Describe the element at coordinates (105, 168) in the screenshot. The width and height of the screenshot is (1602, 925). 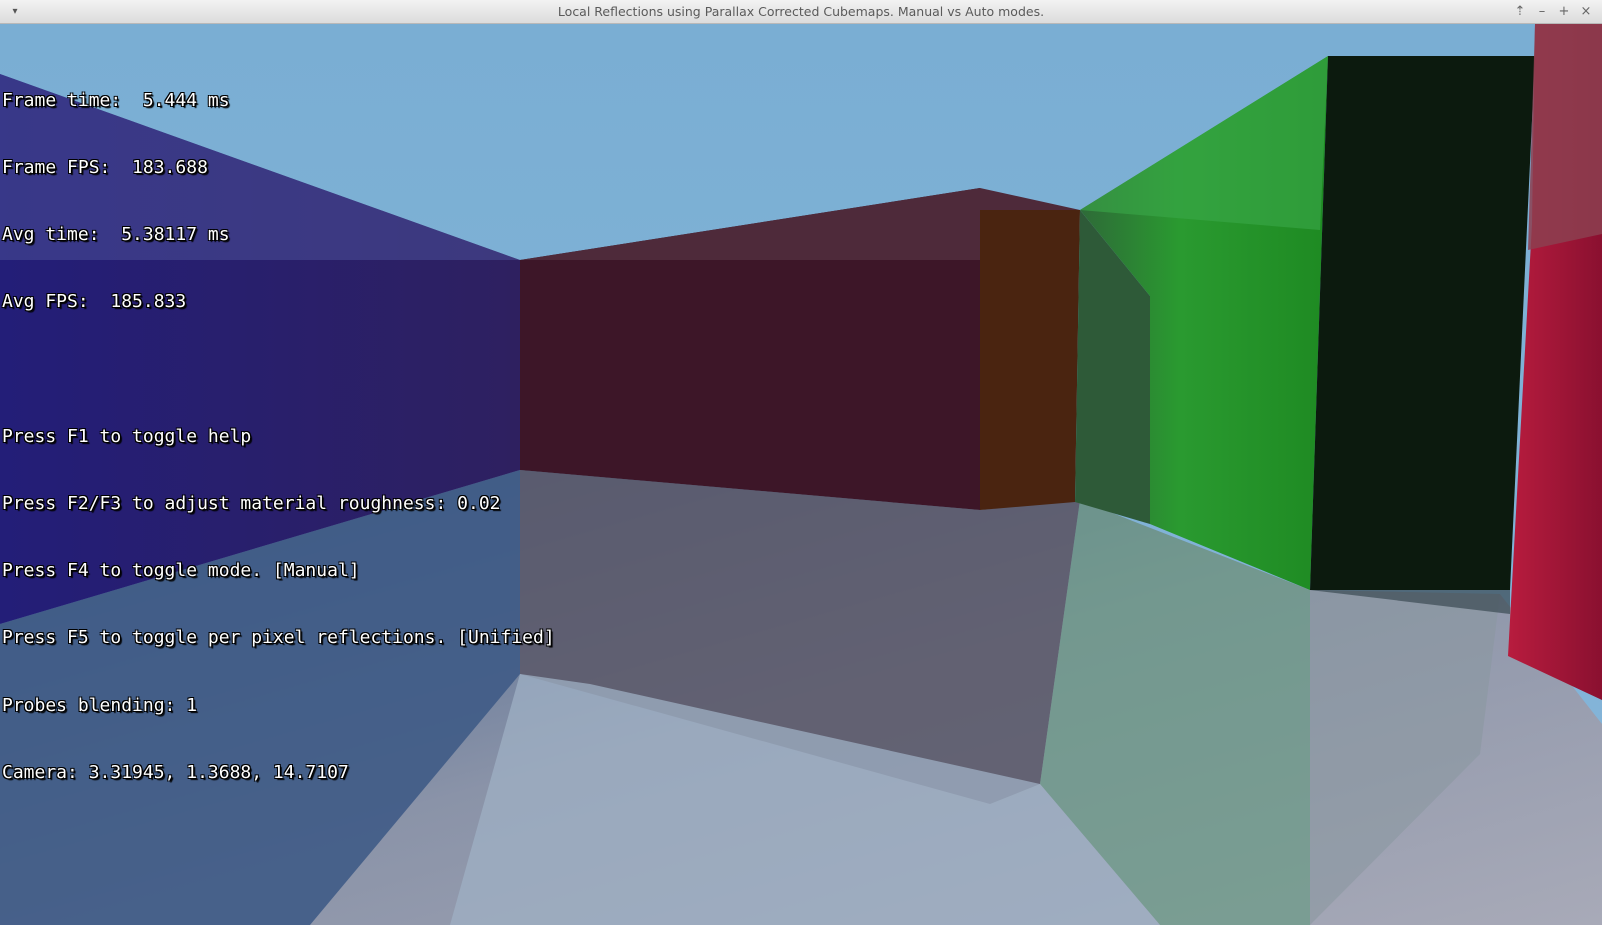
I see `frame-fps: Frame FPS: 183.688` at that location.